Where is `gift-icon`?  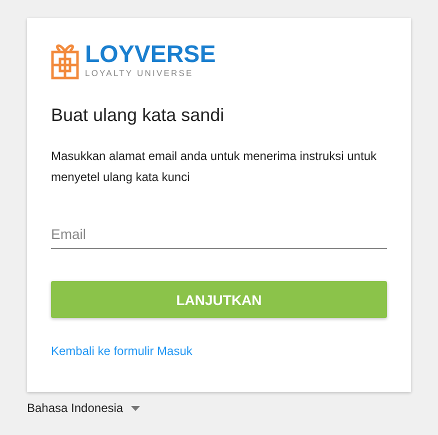 gift-icon is located at coordinates (65, 61).